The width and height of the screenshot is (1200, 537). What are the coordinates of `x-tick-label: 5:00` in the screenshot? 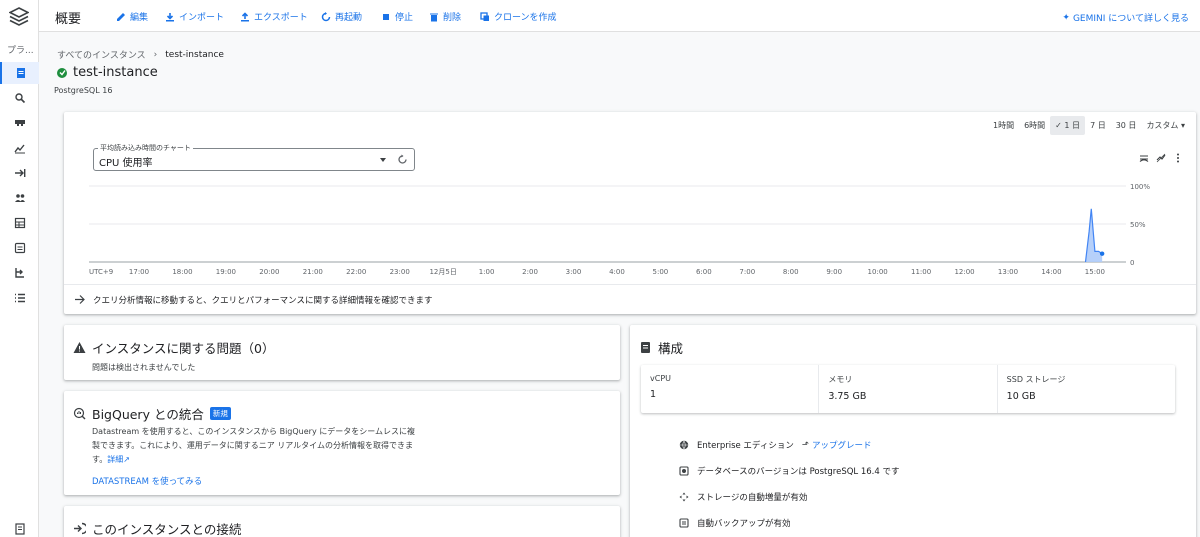 It's located at (661, 272).